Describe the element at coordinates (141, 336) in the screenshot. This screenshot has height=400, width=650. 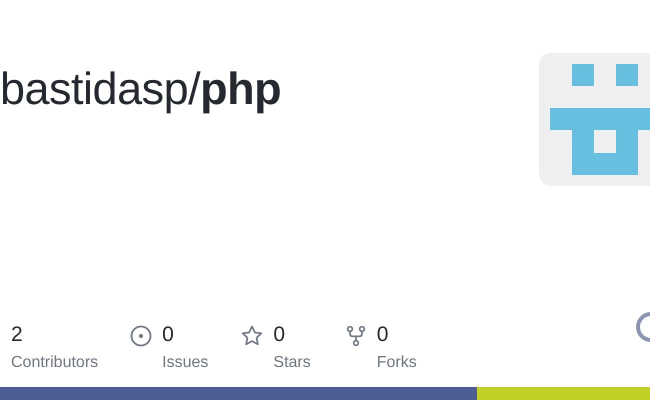
I see `issues-icon` at that location.